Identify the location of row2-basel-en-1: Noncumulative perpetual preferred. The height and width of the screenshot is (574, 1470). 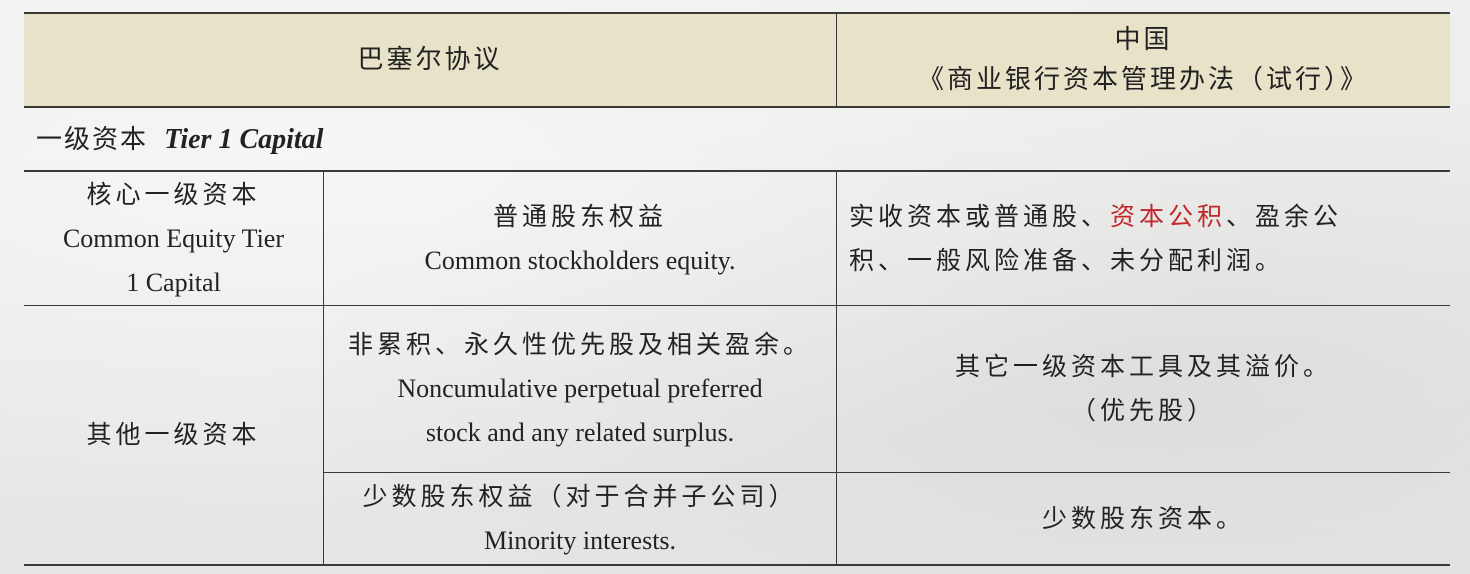
(580, 388).